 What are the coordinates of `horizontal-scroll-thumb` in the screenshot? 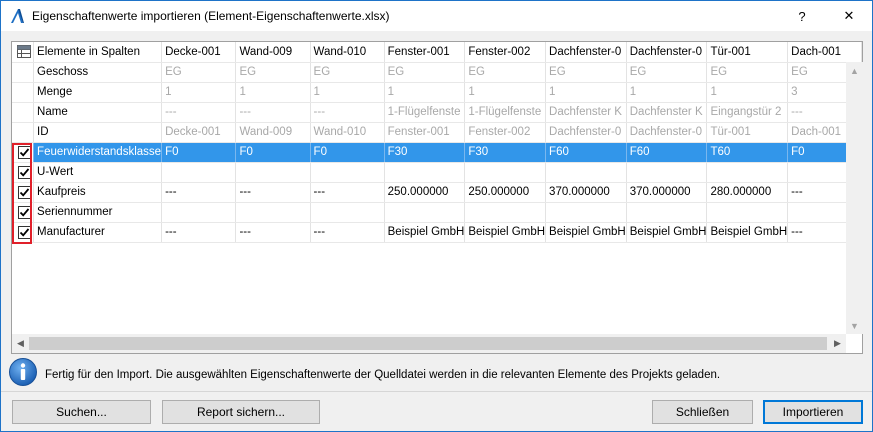 It's located at (428, 343).